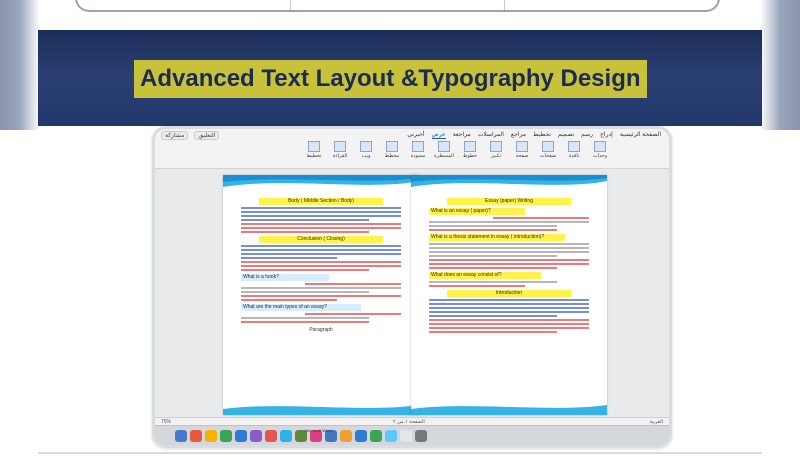 Image resolution: width=800 pixels, height=460 pixels. I want to click on dock-caption: Microsoft Word, so click(318, 430).